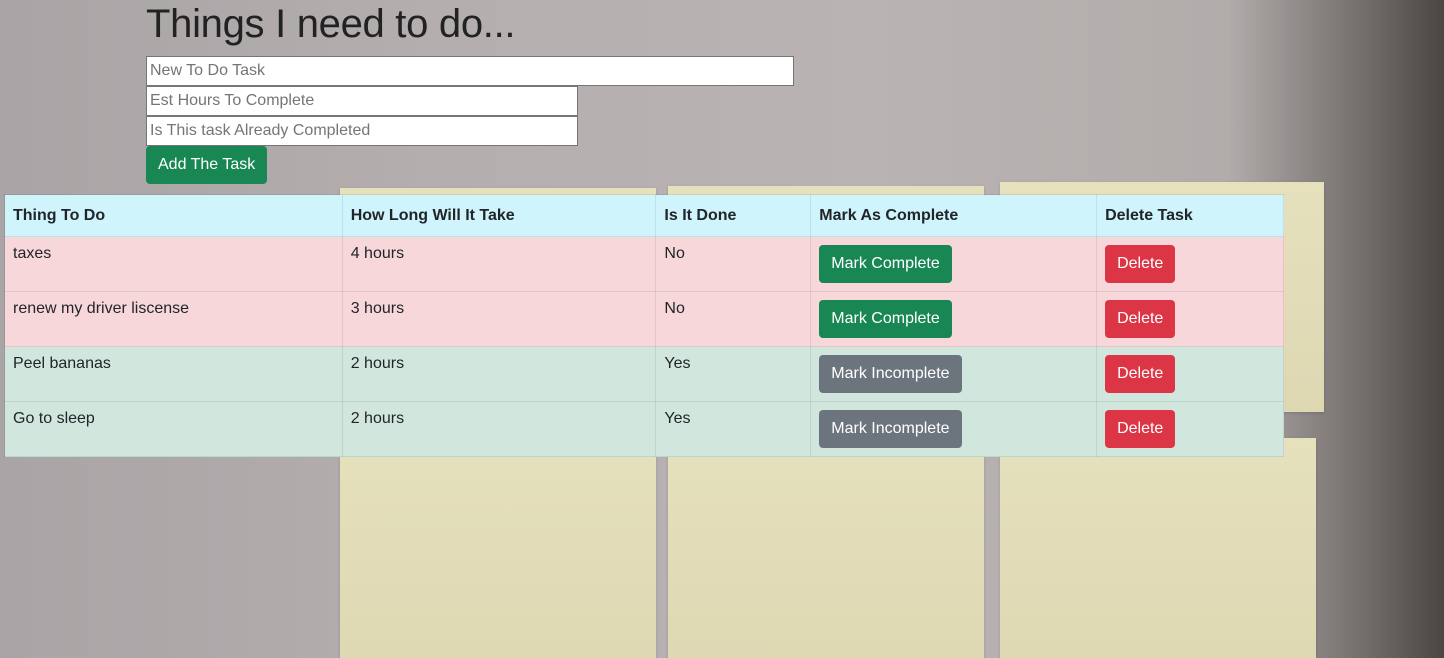 The image size is (1444, 658). Describe the element at coordinates (499, 264) in the screenshot. I see `task-hours: 4 hours` at that location.